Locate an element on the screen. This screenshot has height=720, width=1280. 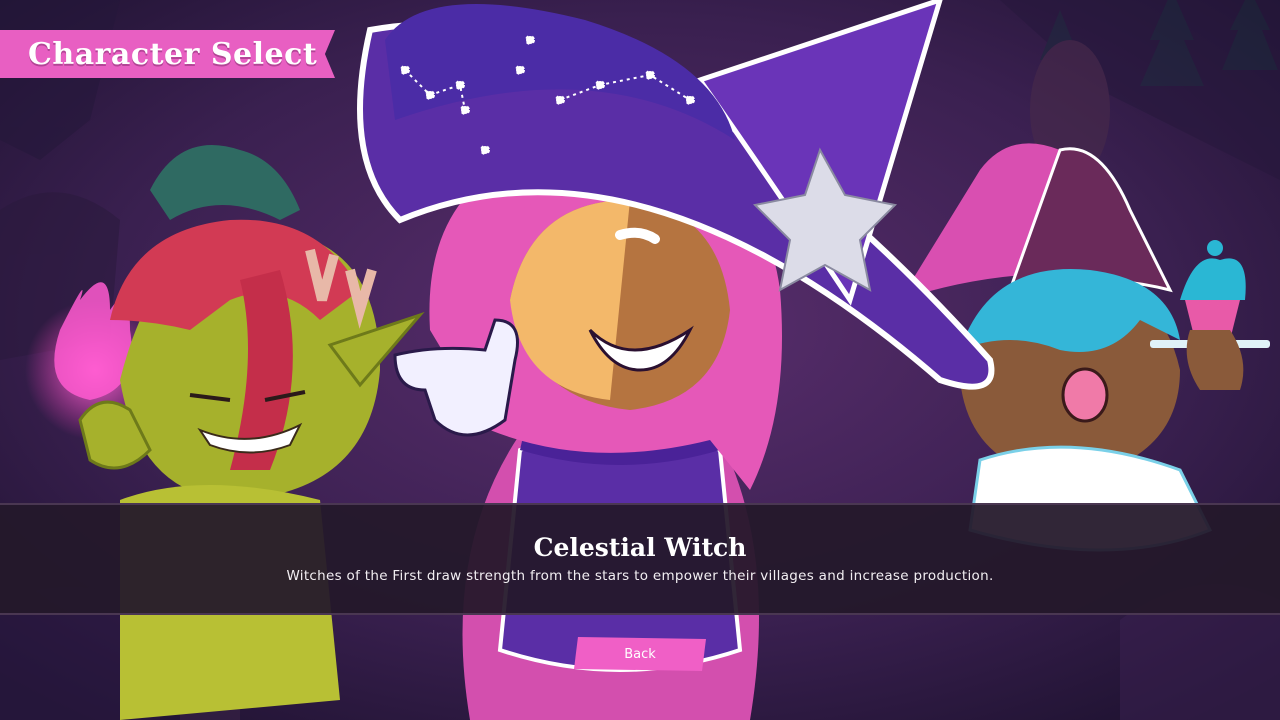
screen-title: Character Select is located at coordinates (173, 54).